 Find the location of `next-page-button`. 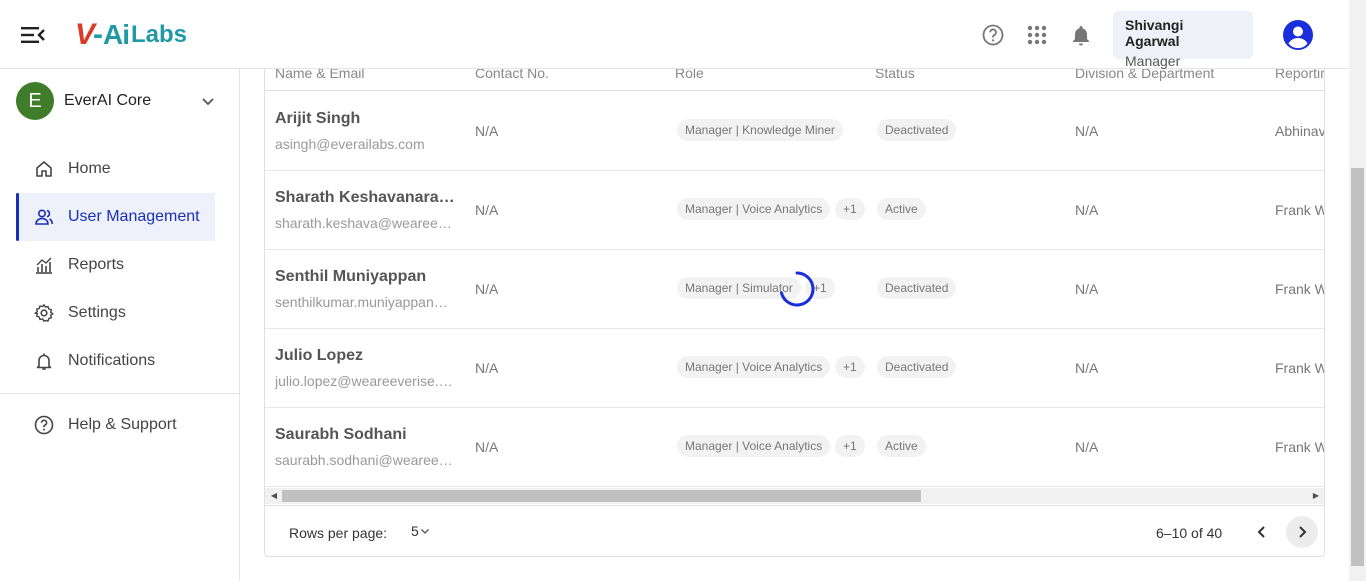

next-page-button is located at coordinates (1302, 532).